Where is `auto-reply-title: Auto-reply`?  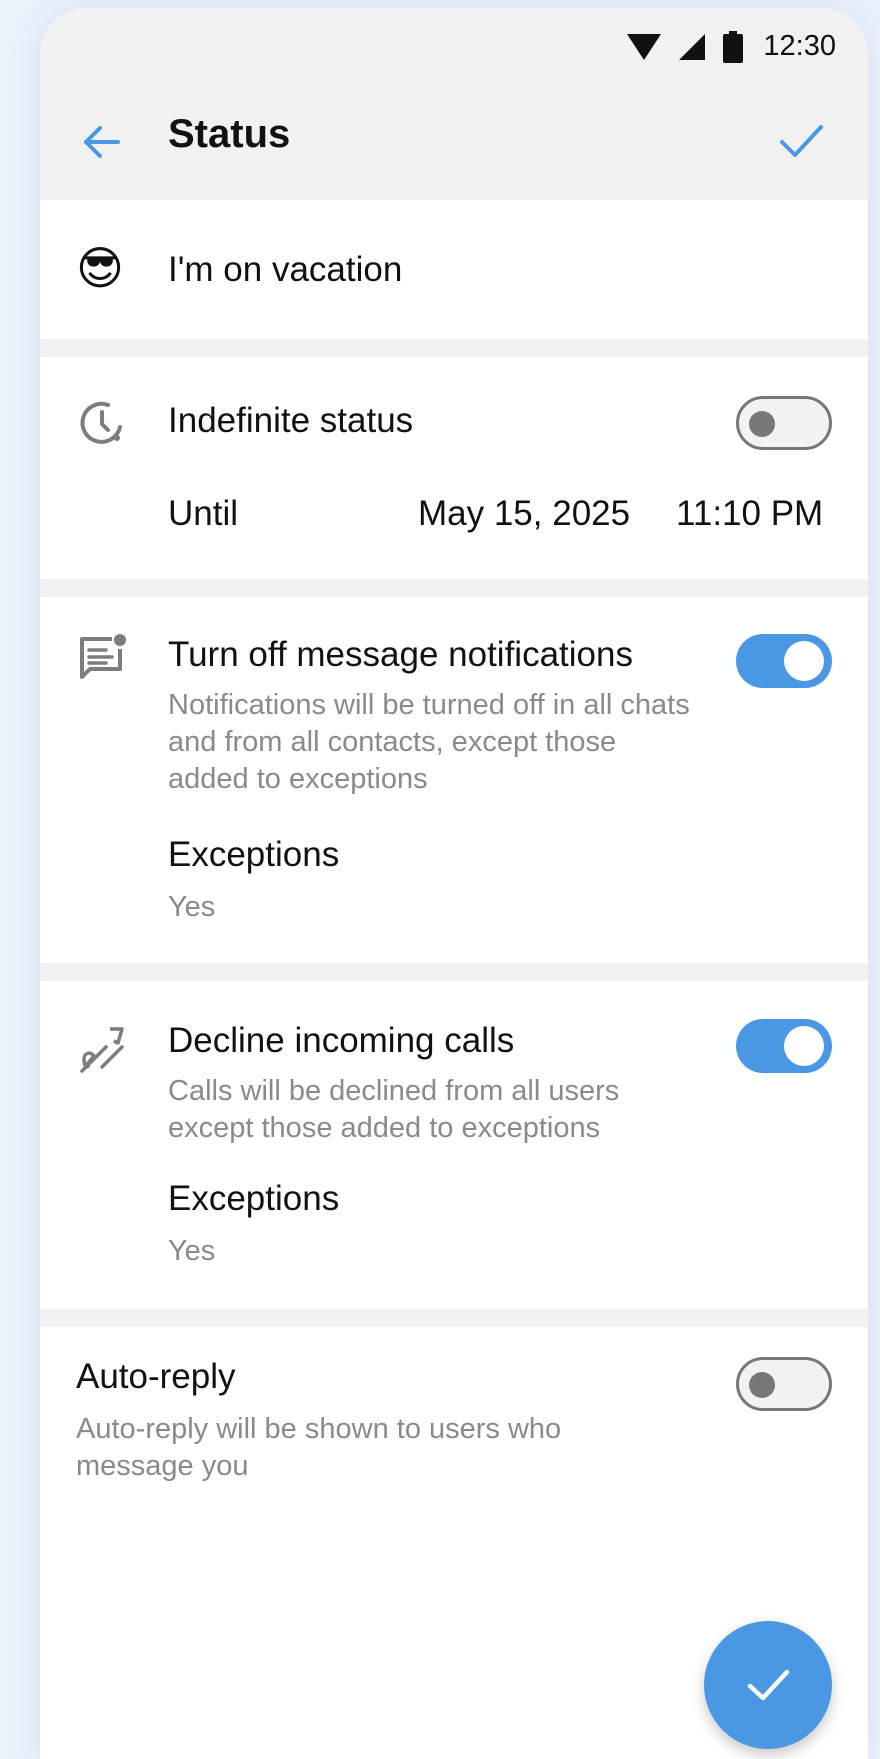 auto-reply-title: Auto-reply is located at coordinates (156, 1376).